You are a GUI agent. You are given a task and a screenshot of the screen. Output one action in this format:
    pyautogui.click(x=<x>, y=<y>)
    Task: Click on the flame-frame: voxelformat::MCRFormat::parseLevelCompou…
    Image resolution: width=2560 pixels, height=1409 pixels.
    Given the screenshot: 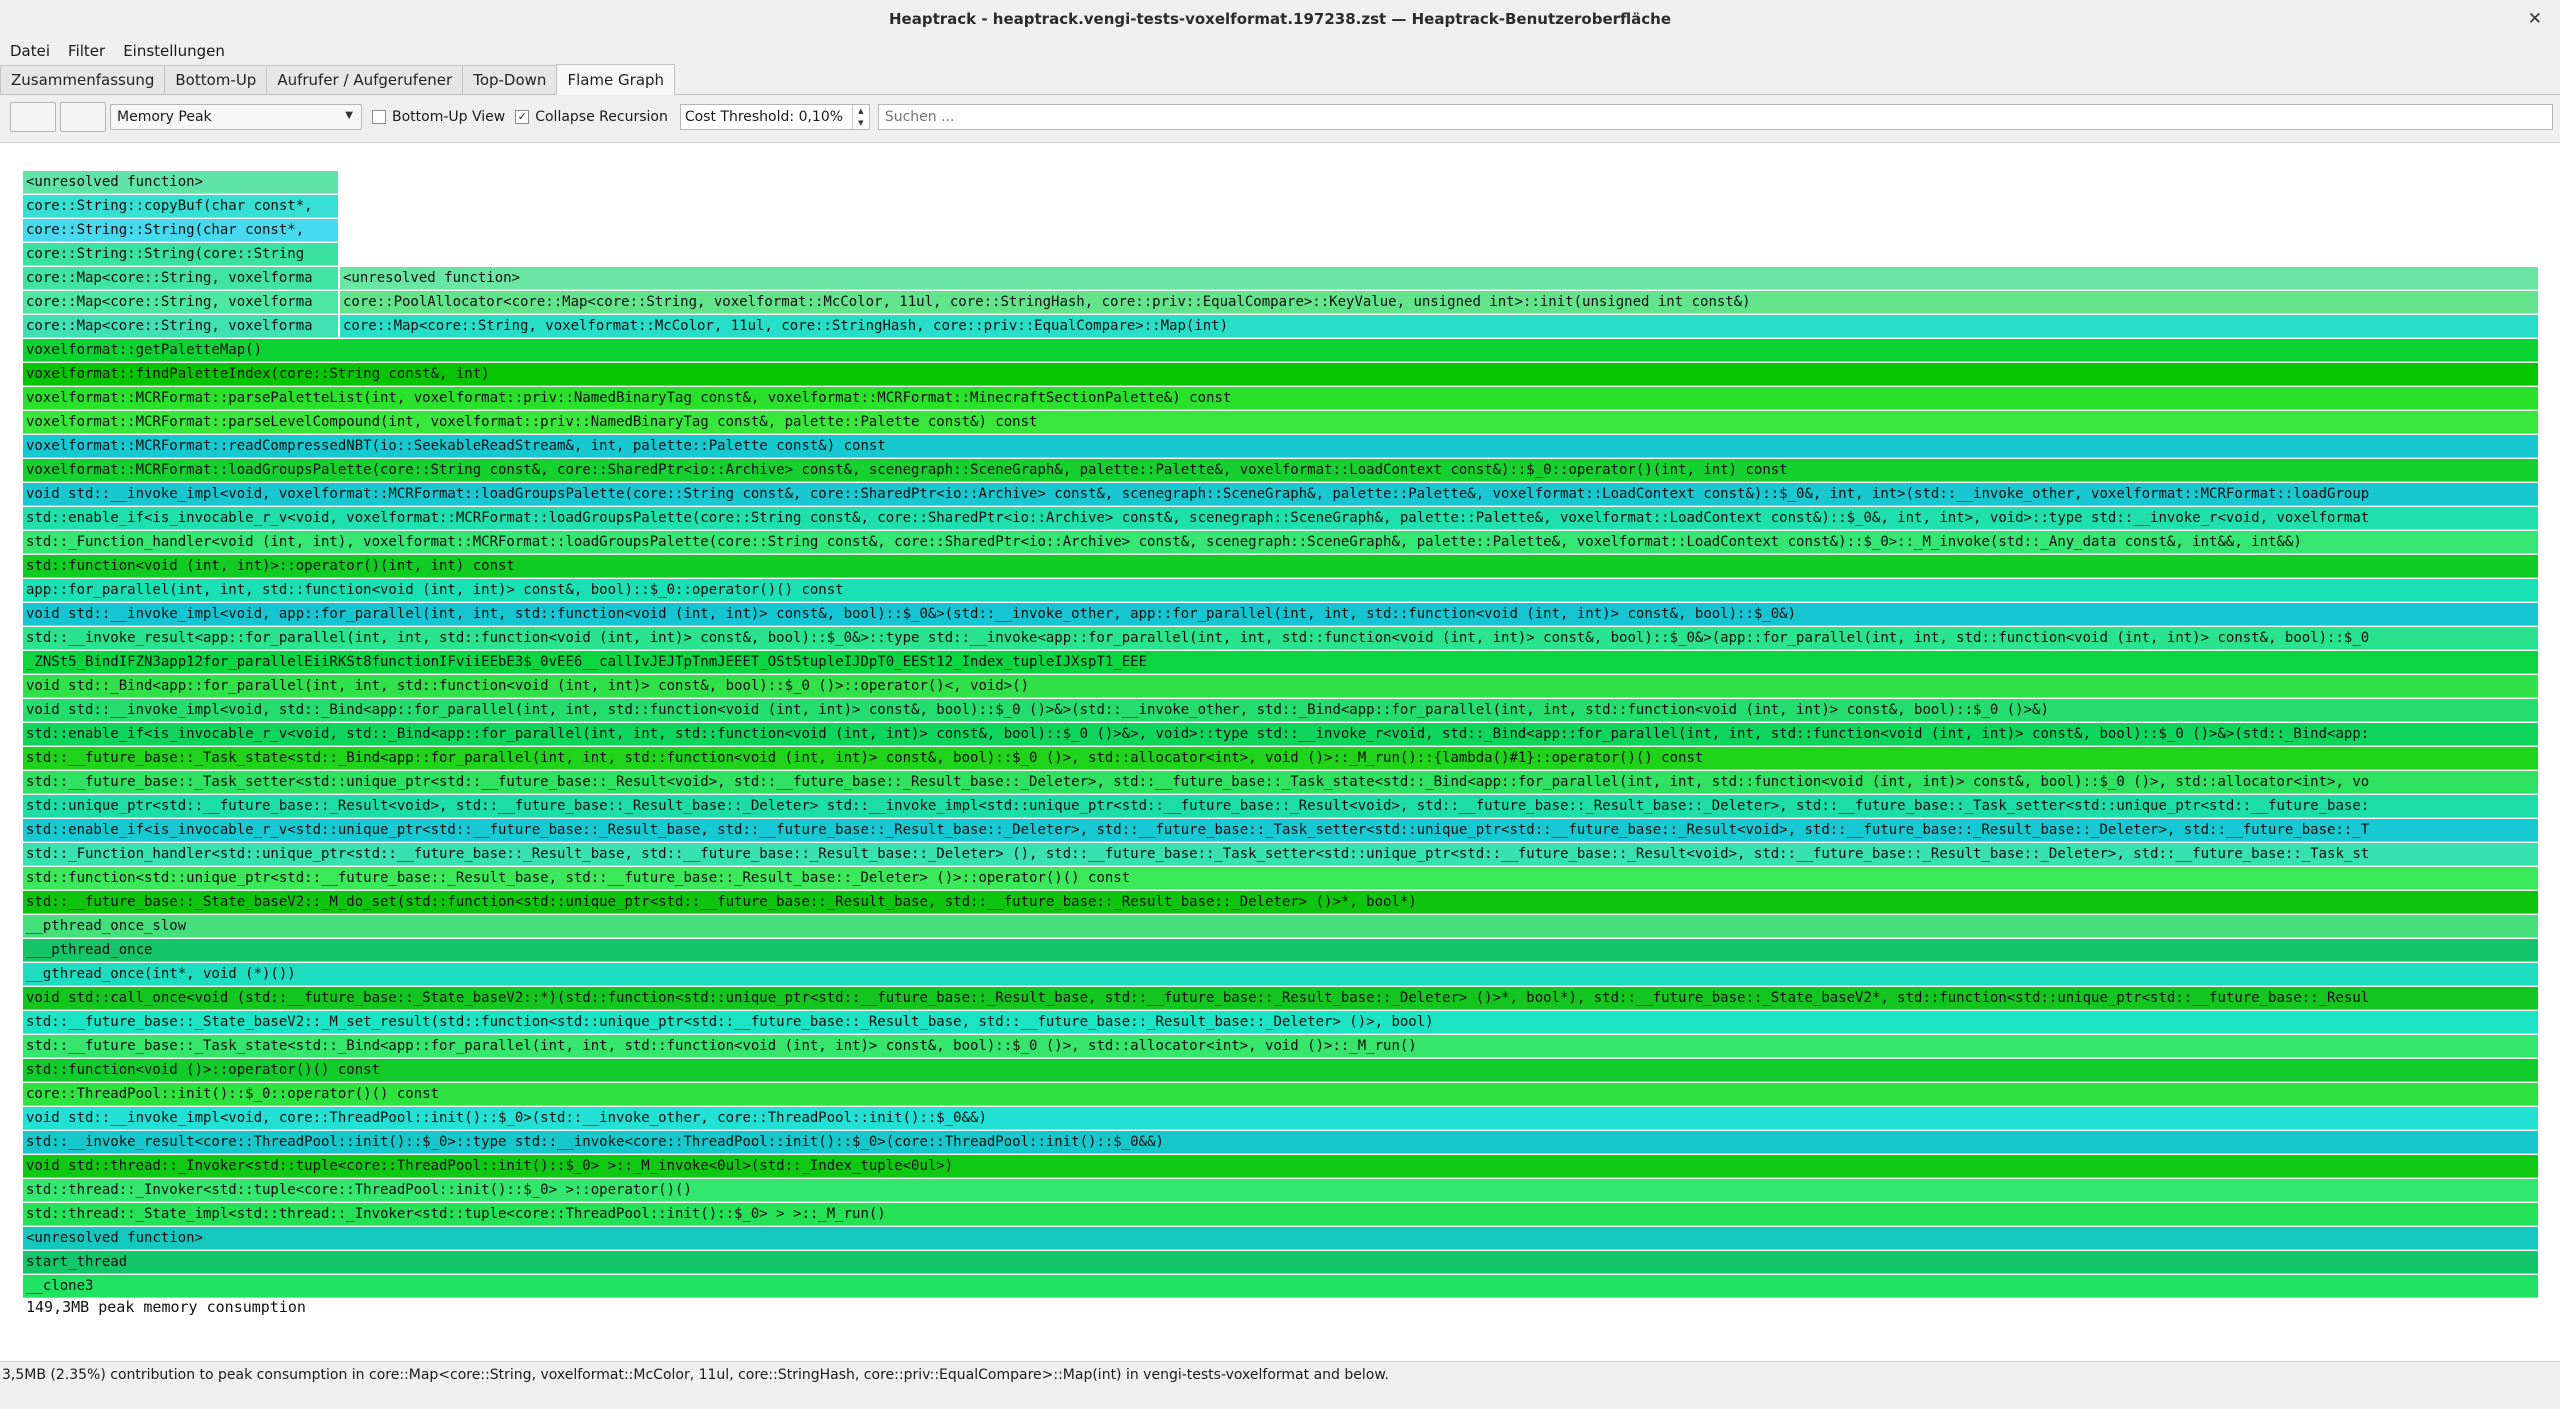 What is the action you would take?
    pyautogui.click(x=1280, y=422)
    